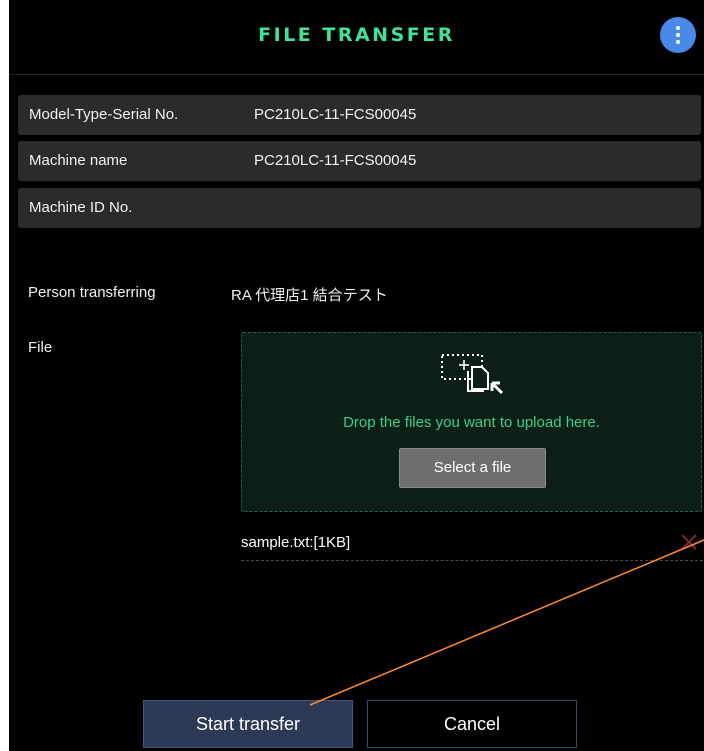  What do you see at coordinates (92, 292) in the screenshot?
I see `person-transferring-label: Person transferring` at bounding box center [92, 292].